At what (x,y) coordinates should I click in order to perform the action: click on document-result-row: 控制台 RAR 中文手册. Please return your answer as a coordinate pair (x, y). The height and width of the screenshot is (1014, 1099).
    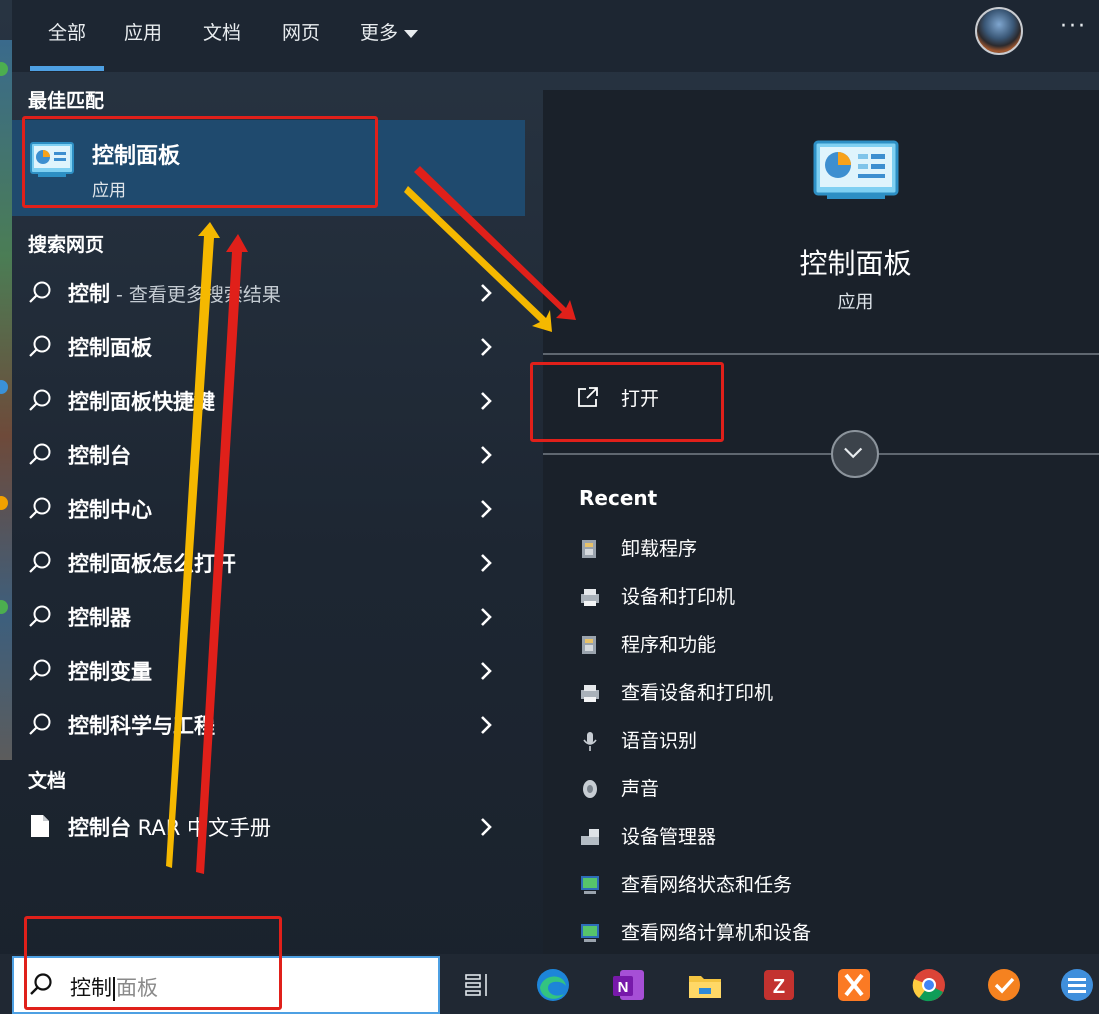
    Looking at the image, I should click on (268, 827).